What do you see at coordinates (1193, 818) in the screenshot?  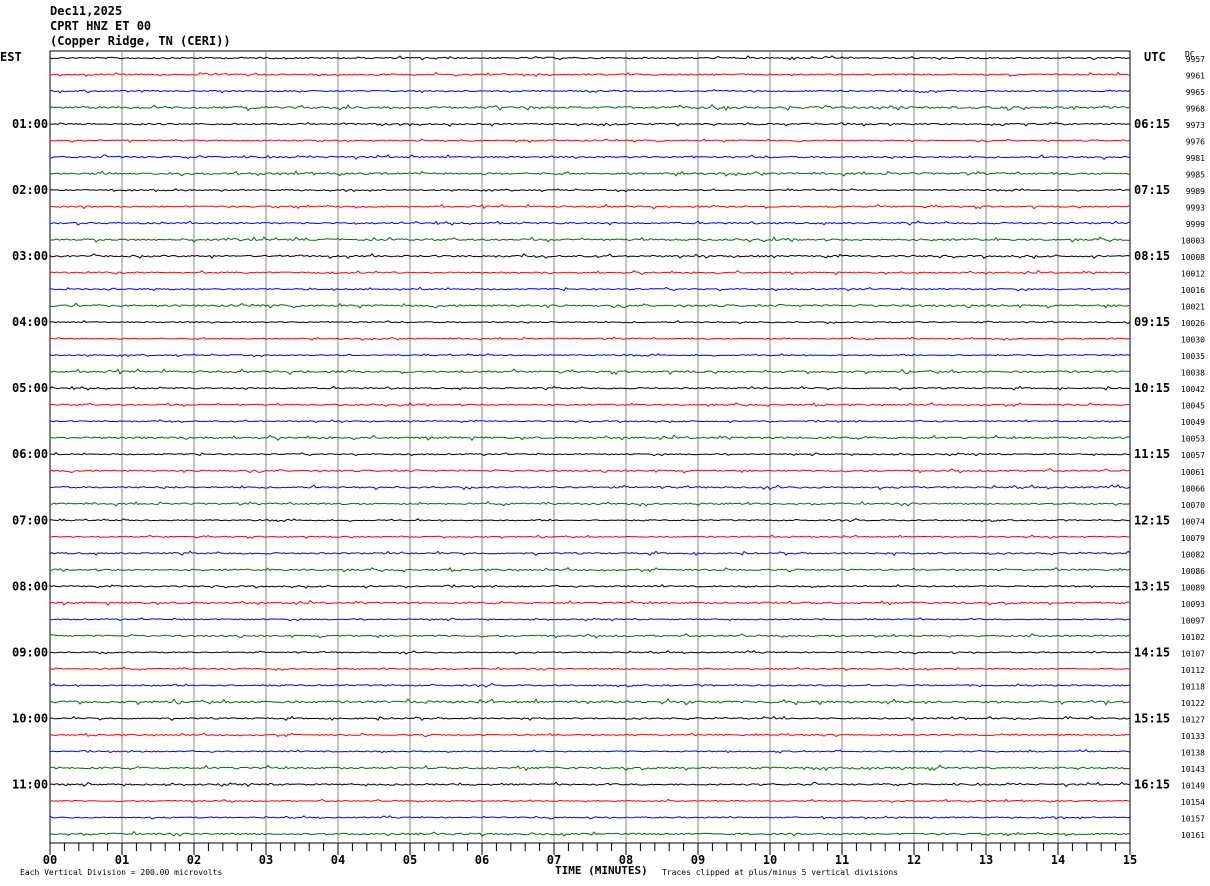 I see `dc-value: 10157` at bounding box center [1193, 818].